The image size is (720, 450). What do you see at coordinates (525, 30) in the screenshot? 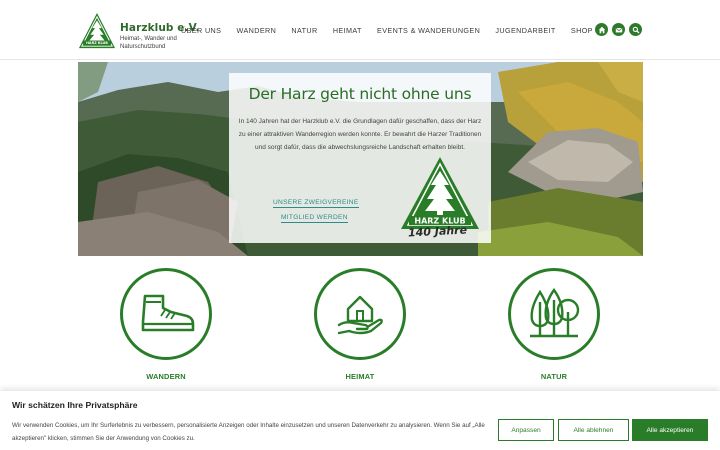
I see `nav-item-jugendarbeit: JUGENDARBEIT` at bounding box center [525, 30].